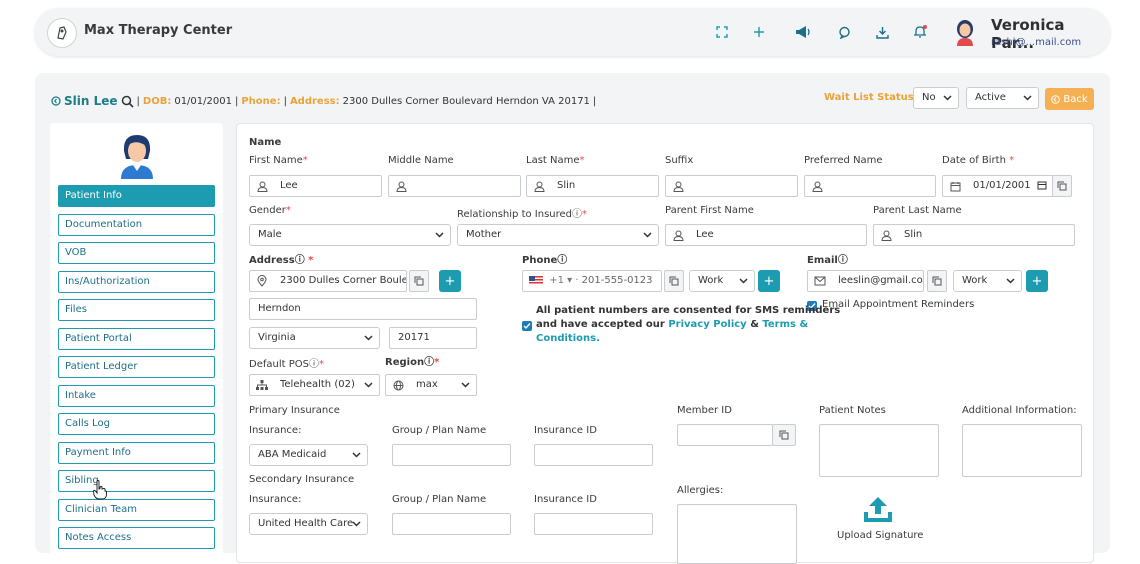 This screenshot has width=1140, height=564. Describe the element at coordinates (917, 210) in the screenshot. I see `parent-last-label: Parent Last Name` at that location.